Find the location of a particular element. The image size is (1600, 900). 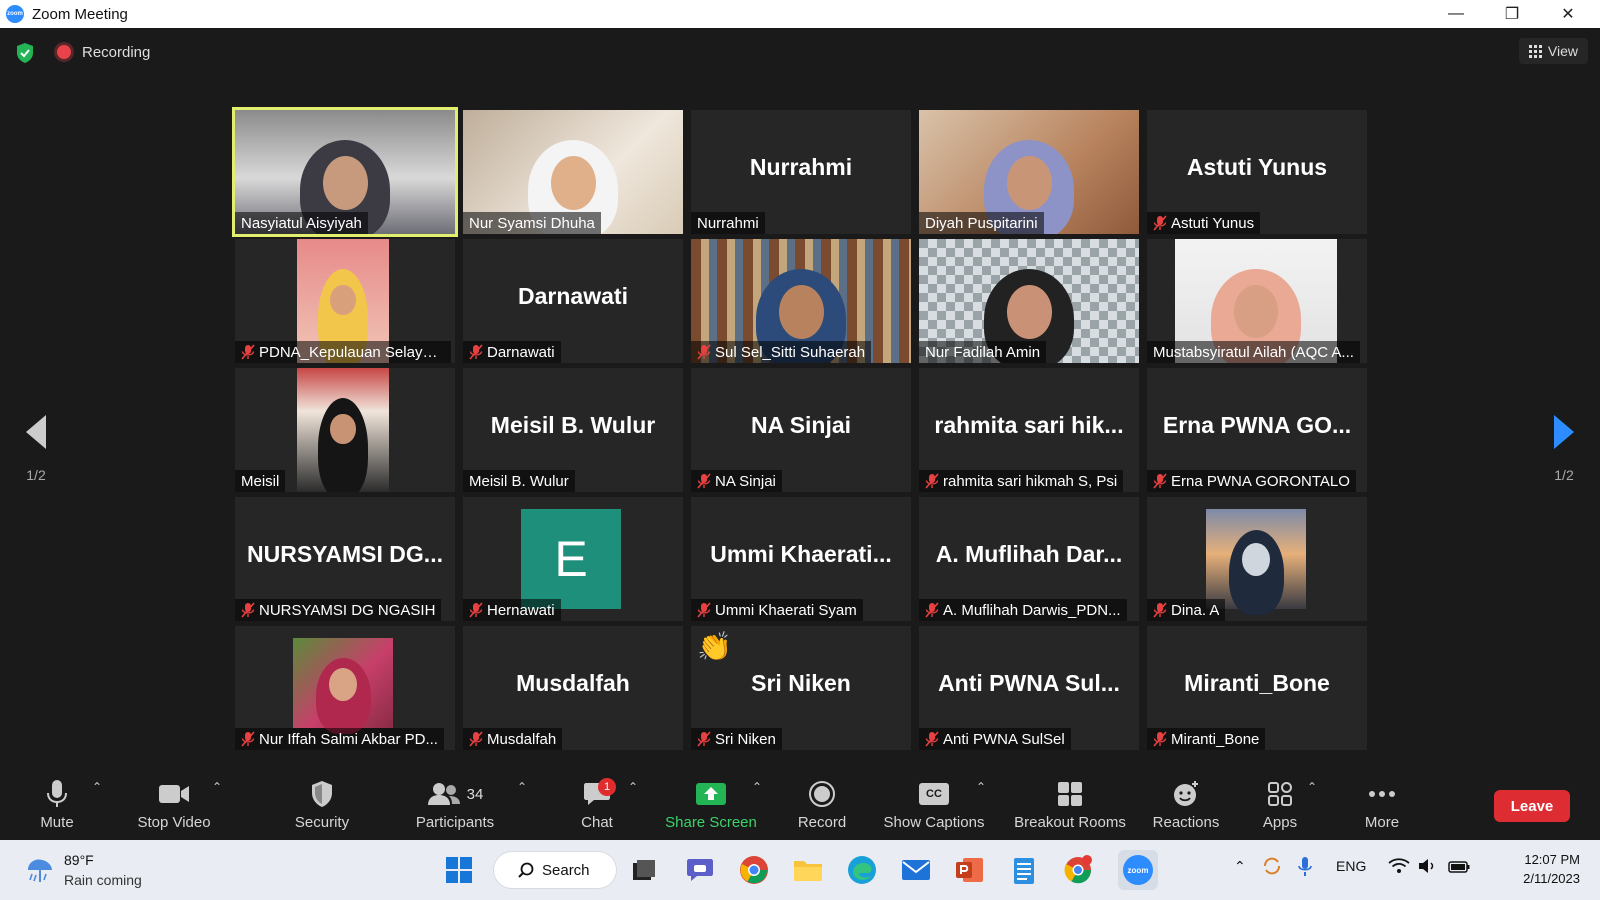

page-indicator-right: 1/2 is located at coordinates (1564, 475).